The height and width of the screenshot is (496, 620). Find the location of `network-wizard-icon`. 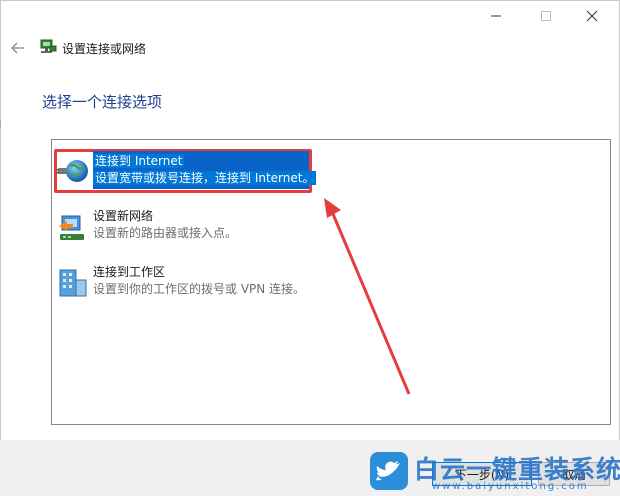

network-wizard-icon is located at coordinates (48, 47).